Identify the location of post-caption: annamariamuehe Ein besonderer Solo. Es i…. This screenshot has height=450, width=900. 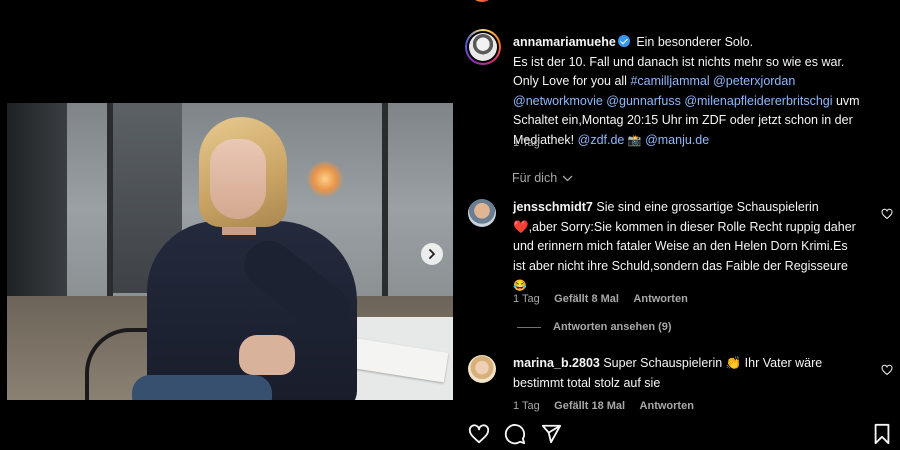
(700, 92).